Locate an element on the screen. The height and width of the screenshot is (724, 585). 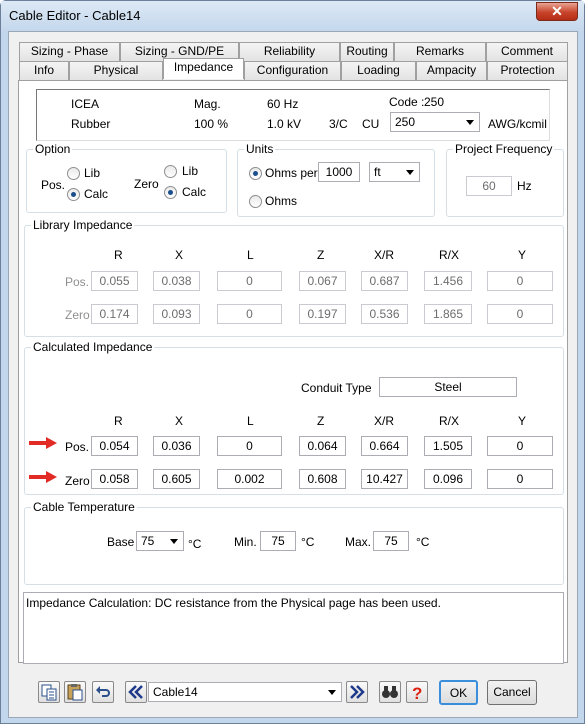
ohms-per-radio is located at coordinates (255, 173).